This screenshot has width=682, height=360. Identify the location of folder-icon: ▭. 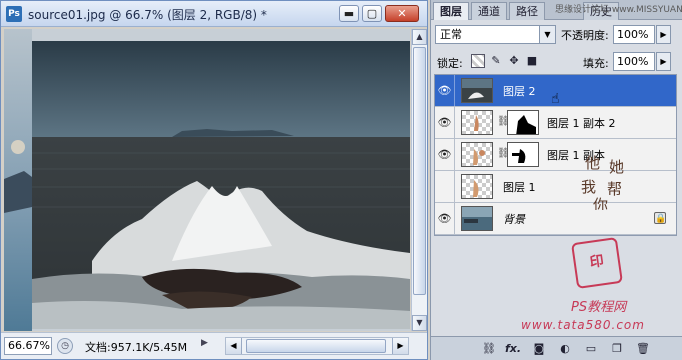
(591, 349).